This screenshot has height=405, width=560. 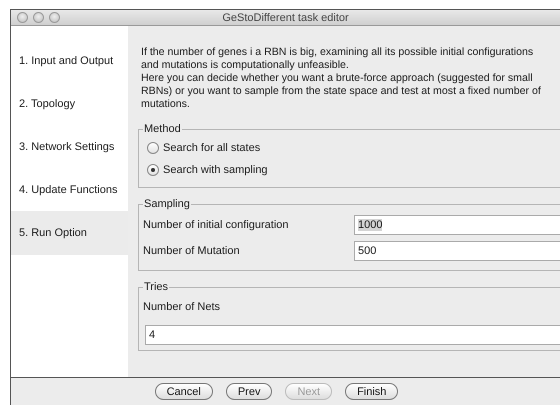 What do you see at coordinates (371, 391) in the screenshot?
I see `wizard-button: Finish` at bounding box center [371, 391].